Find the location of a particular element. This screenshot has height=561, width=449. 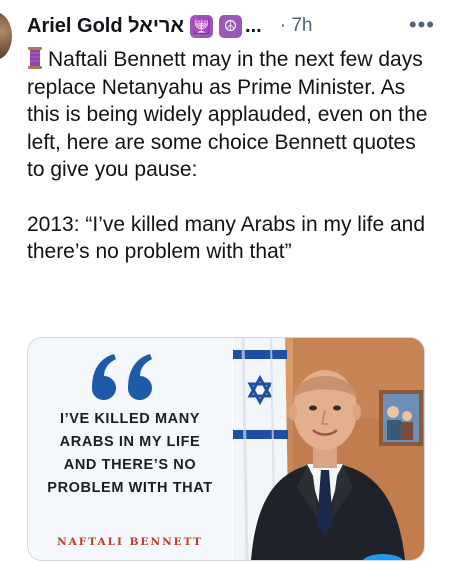

tweet-header: Ariel Gold אריאל 🕎 ☮ ... · 7h ••• is located at coordinates (232, 26).